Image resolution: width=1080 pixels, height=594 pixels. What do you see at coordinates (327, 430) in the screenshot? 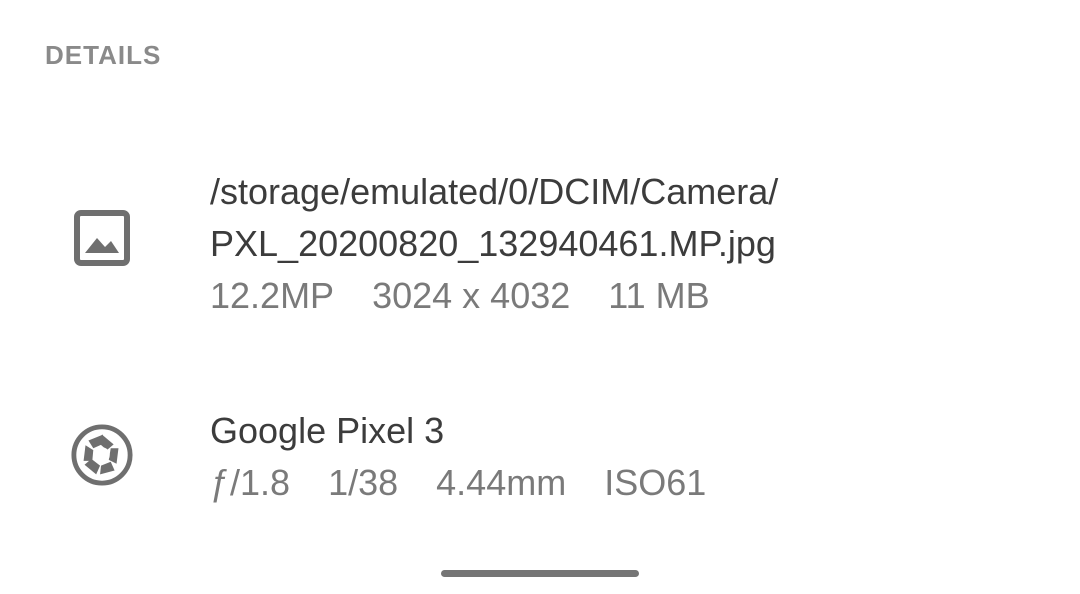
I see `camera-model: Google Pixel 3` at bounding box center [327, 430].